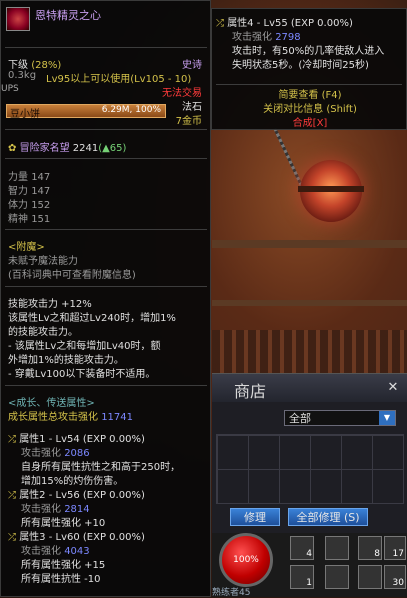  Describe the element at coordinates (76, 439) in the screenshot. I see `growth-attr-head: ⤮ 属性1 - Lv54 (EXP 0.00%)` at that location.